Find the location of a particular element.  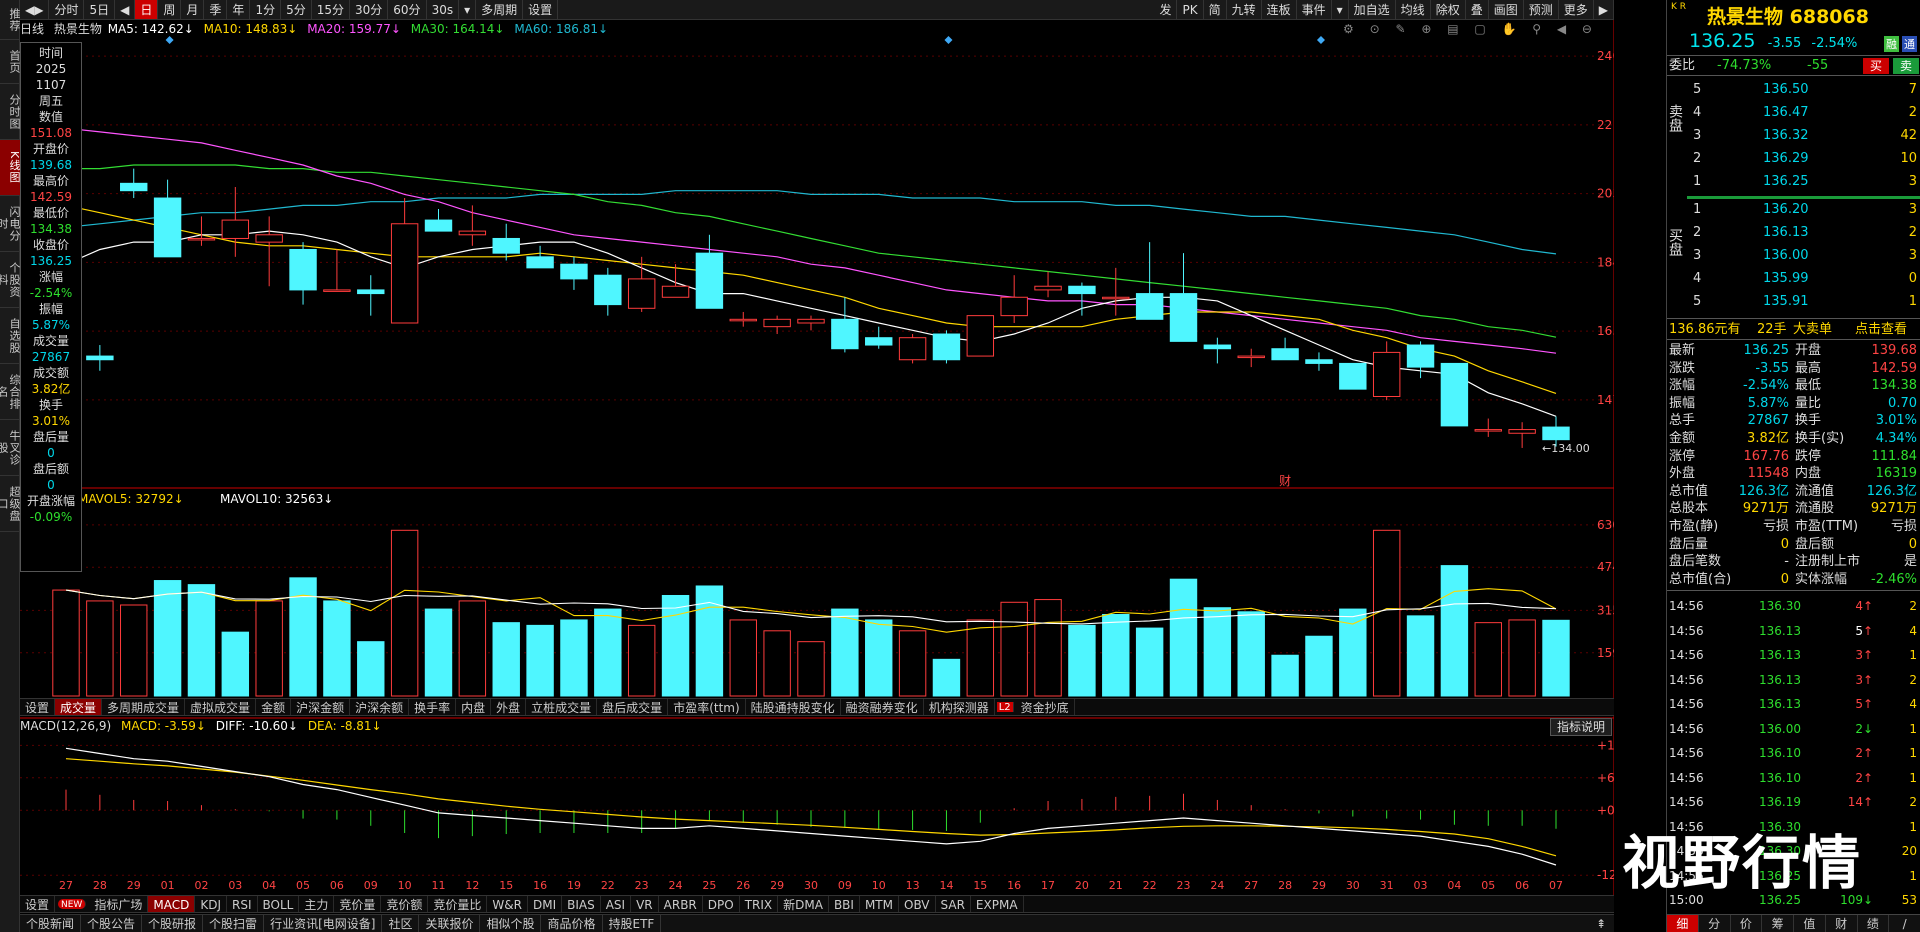

indicator-tab: 盘后成交量 is located at coordinates (633, 707).